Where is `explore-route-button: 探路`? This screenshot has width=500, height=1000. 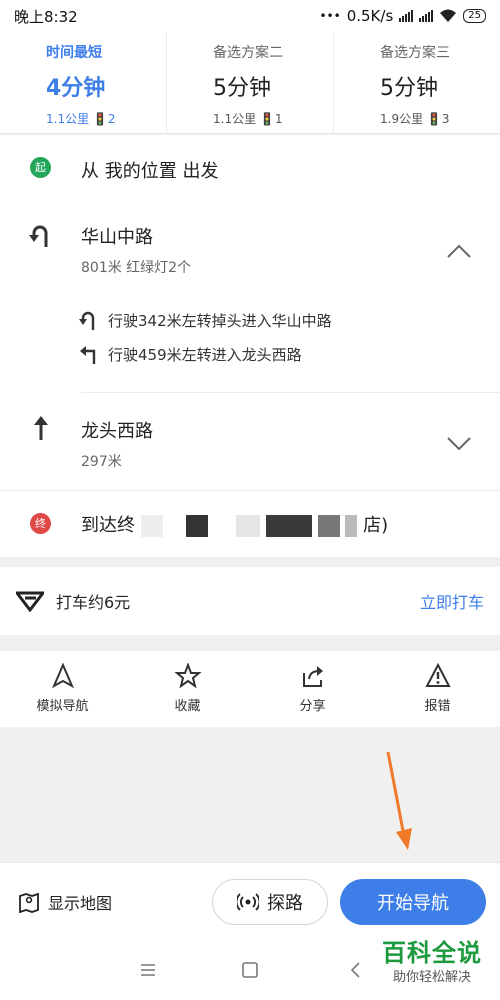
explore-route-button: 探路 is located at coordinates (270, 901).